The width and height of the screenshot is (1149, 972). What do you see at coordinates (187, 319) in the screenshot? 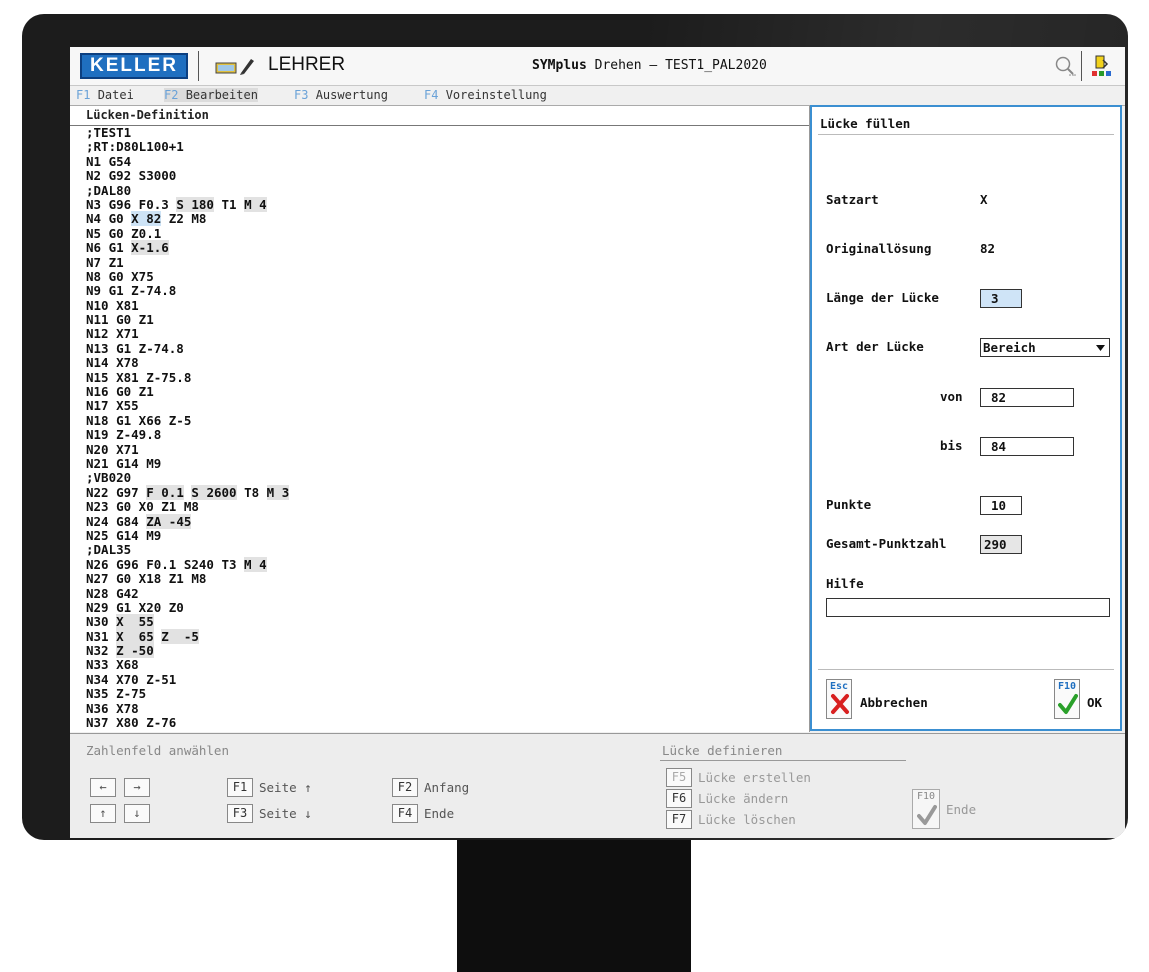
I see `code-line: N11 G0 Z1` at bounding box center [187, 319].